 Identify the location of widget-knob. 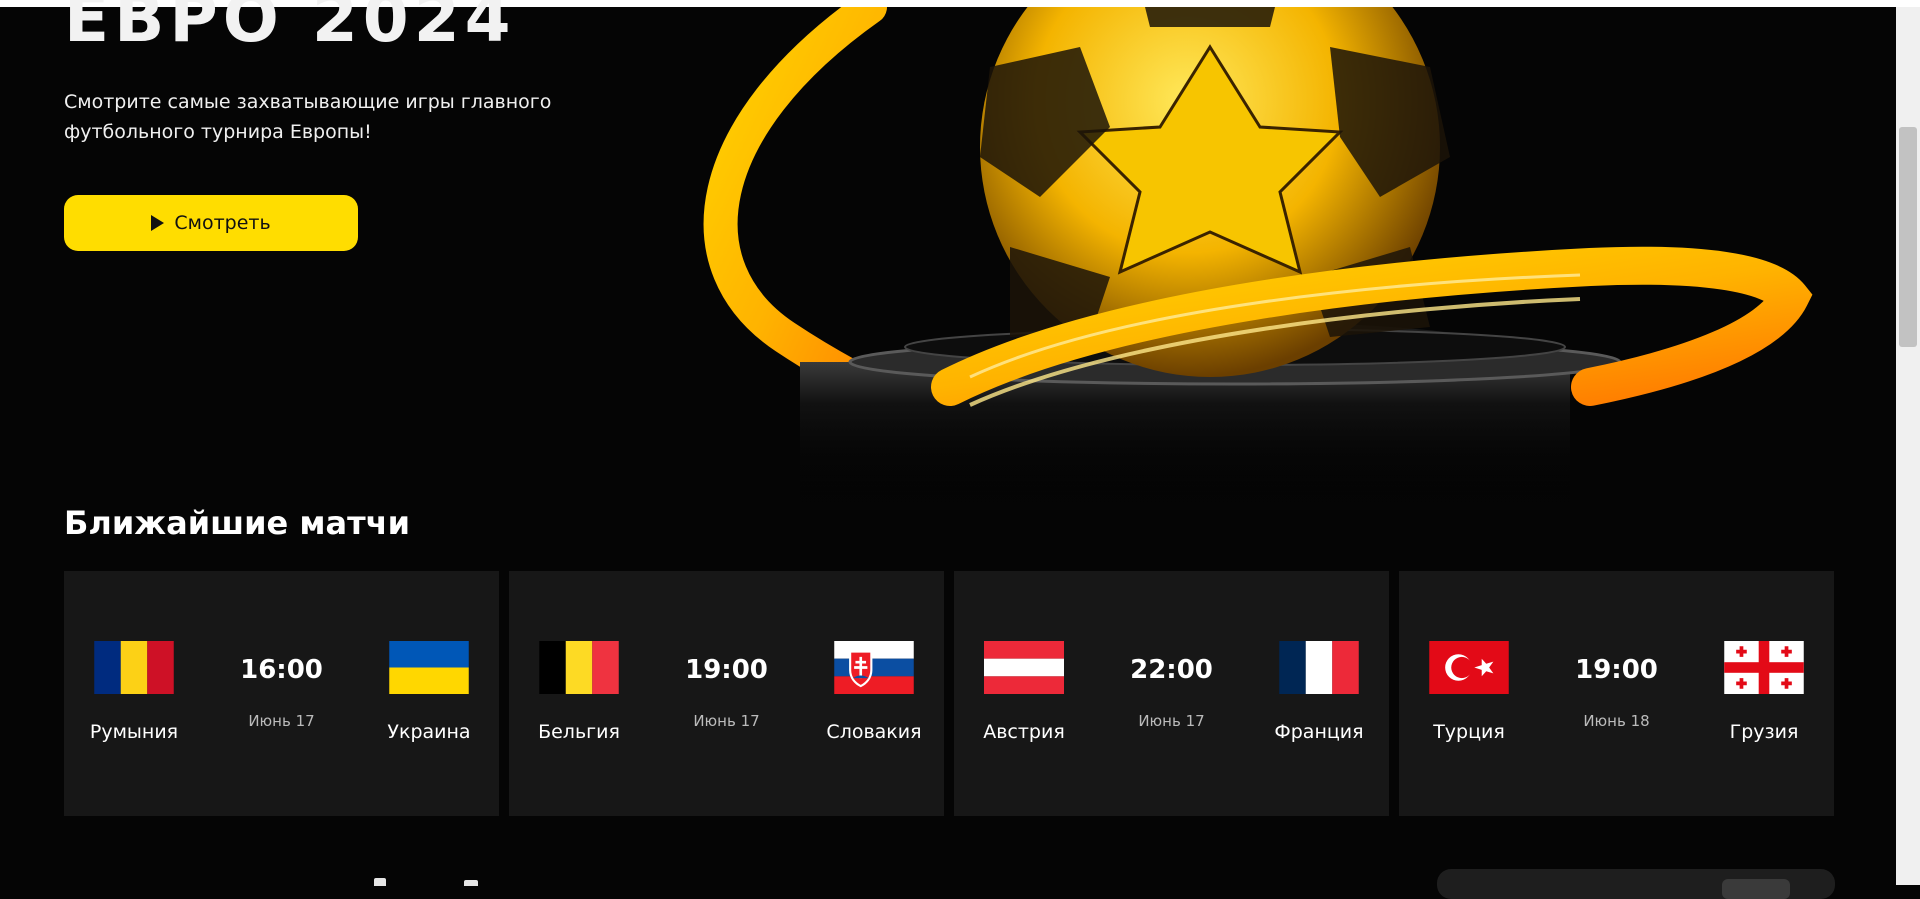
(1756, 889).